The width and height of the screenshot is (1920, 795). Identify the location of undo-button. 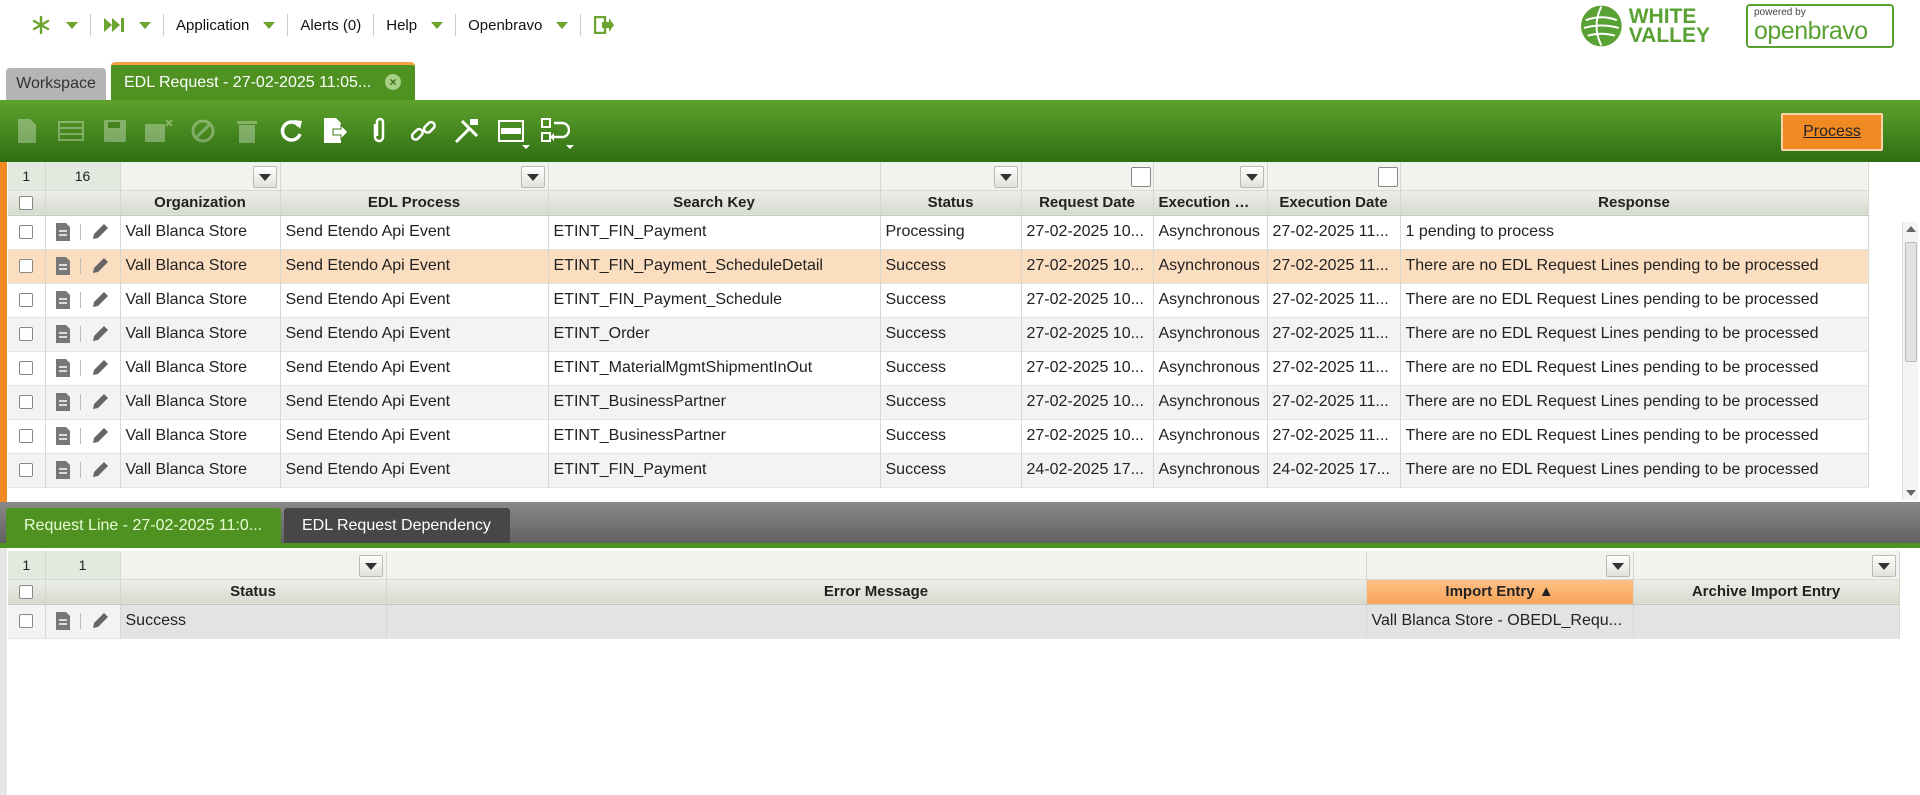
(159, 131).